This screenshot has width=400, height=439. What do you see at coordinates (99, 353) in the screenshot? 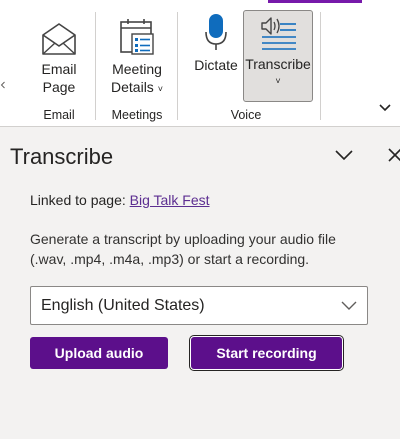
I see `upload-audio-button: Upload audio` at bounding box center [99, 353].